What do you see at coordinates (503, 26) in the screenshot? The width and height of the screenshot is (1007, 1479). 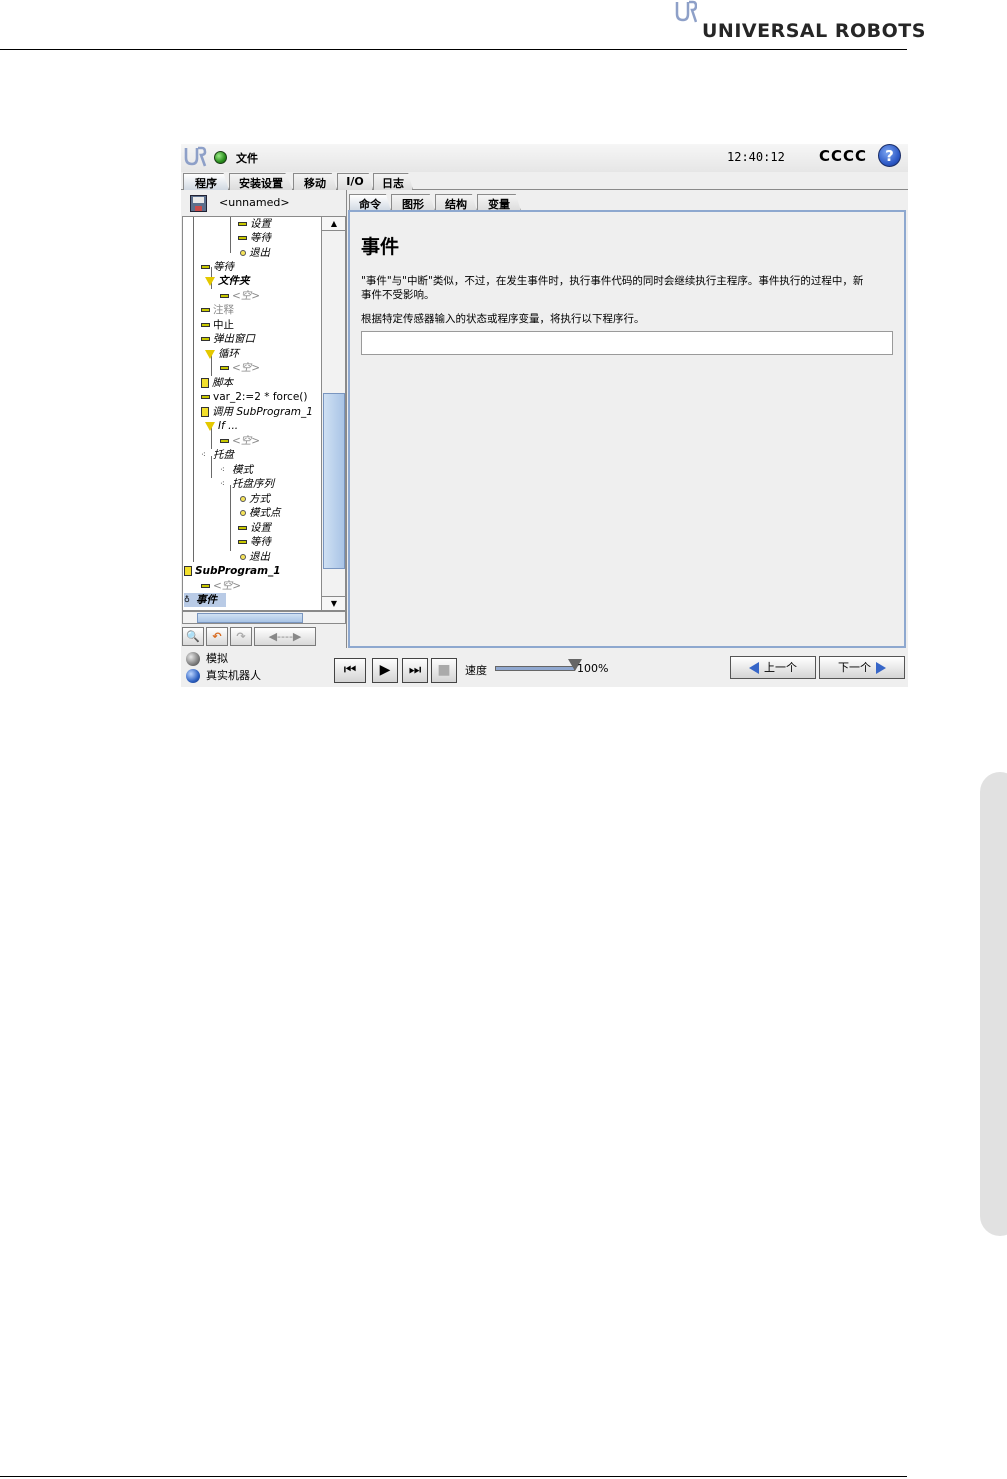 I see `page-header: UNIVERSAL ROBOTS` at bounding box center [503, 26].